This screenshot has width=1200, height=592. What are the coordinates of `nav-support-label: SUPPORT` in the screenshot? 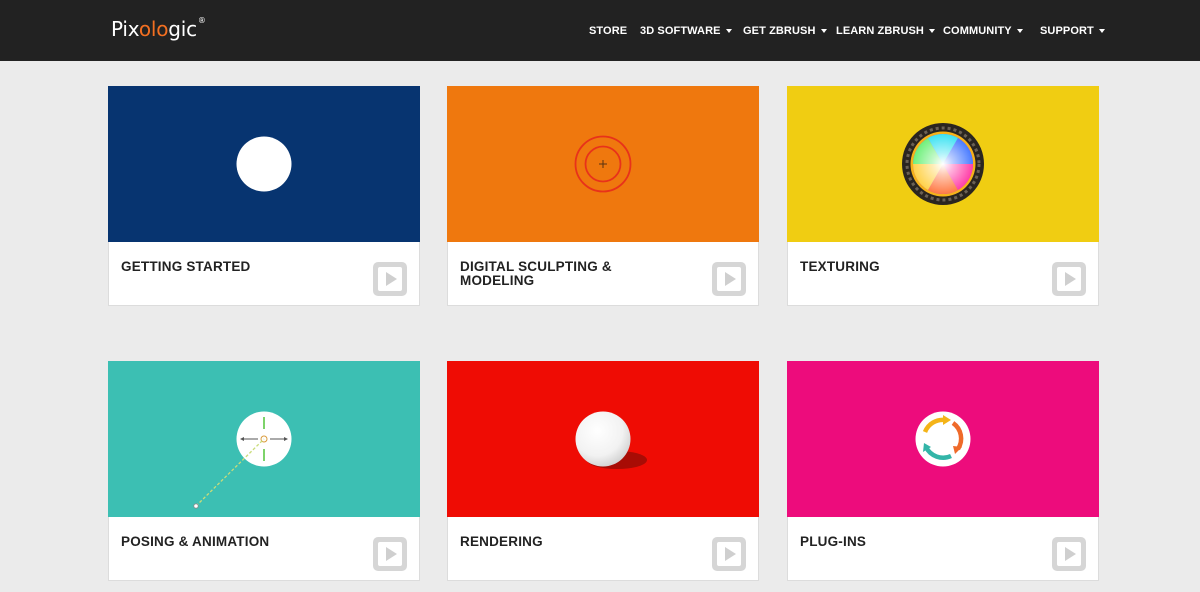 It's located at (1067, 30).